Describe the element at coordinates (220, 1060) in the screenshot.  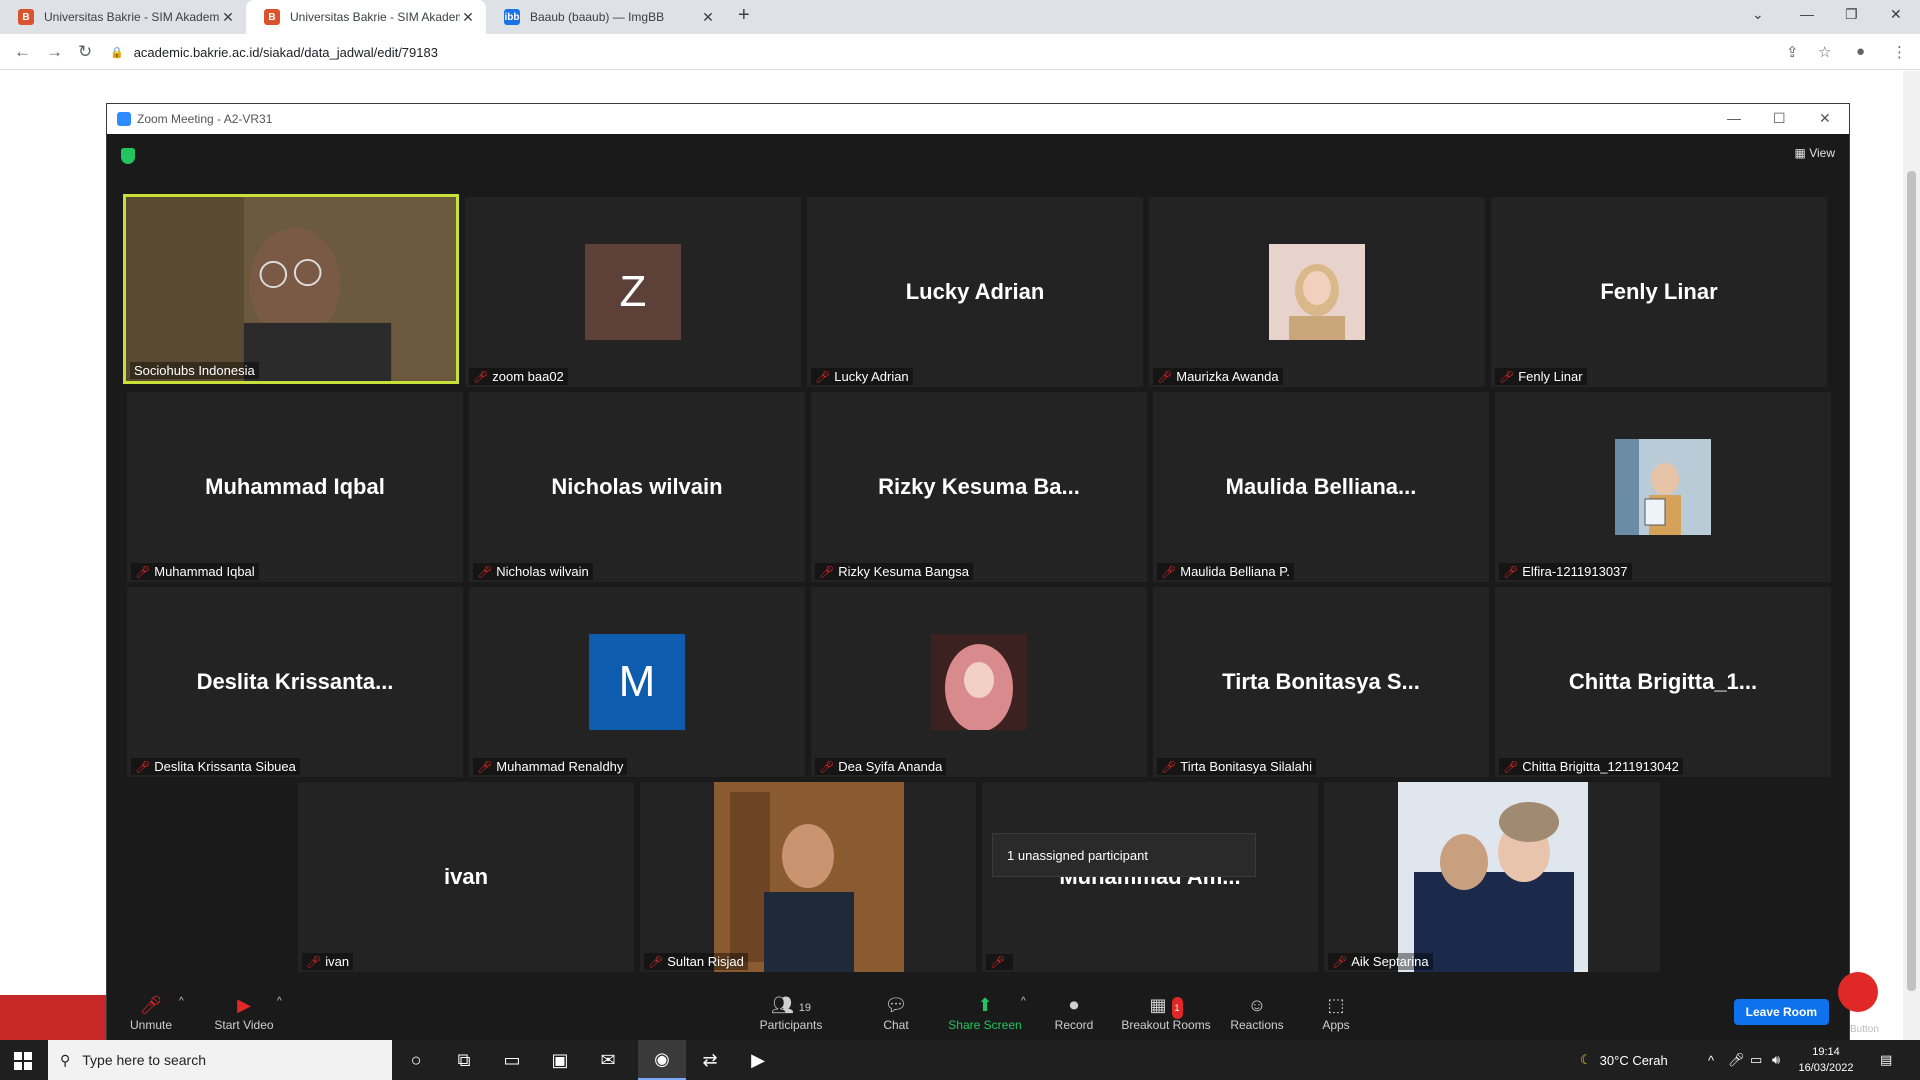
I see `taskbar-search-input: ⚲ Type here to search` at that location.